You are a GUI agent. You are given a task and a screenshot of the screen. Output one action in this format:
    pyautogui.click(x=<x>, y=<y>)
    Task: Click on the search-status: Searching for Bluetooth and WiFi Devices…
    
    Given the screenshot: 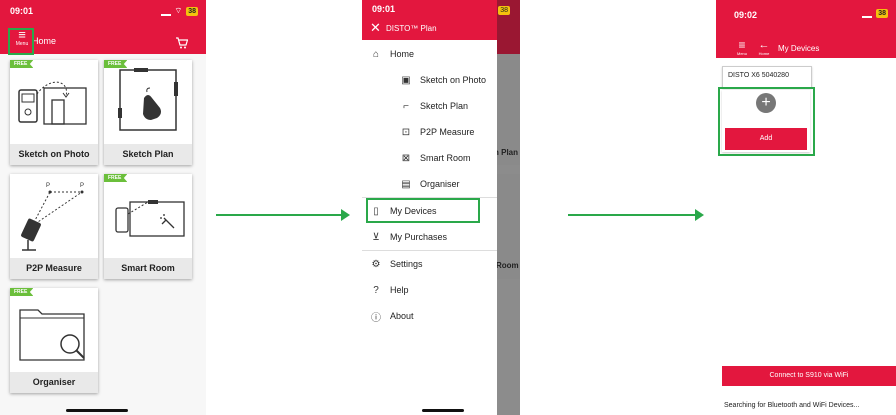 What is the action you would take?
    pyautogui.click(x=792, y=405)
    